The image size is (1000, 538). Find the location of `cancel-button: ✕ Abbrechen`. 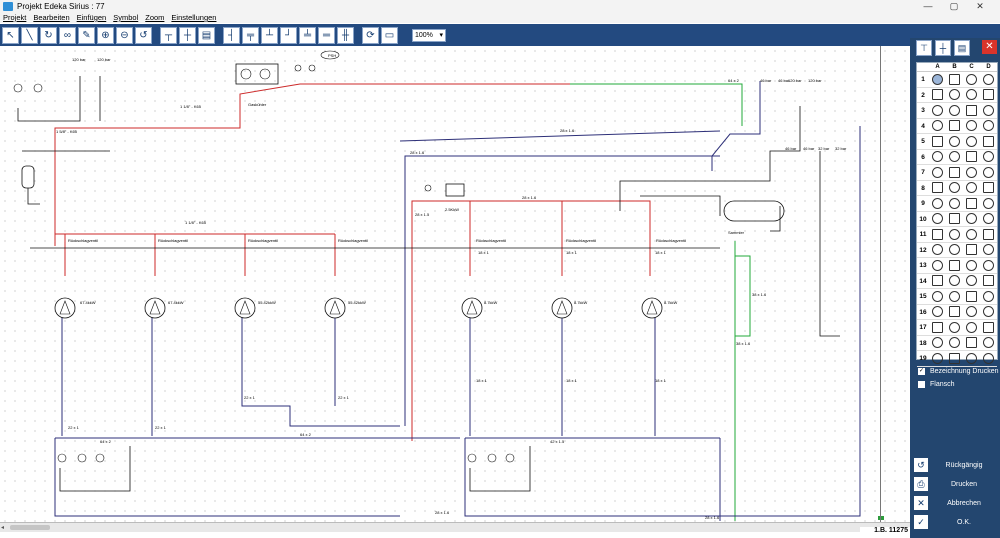

cancel-button: ✕ Abbrechen is located at coordinates (957, 503).